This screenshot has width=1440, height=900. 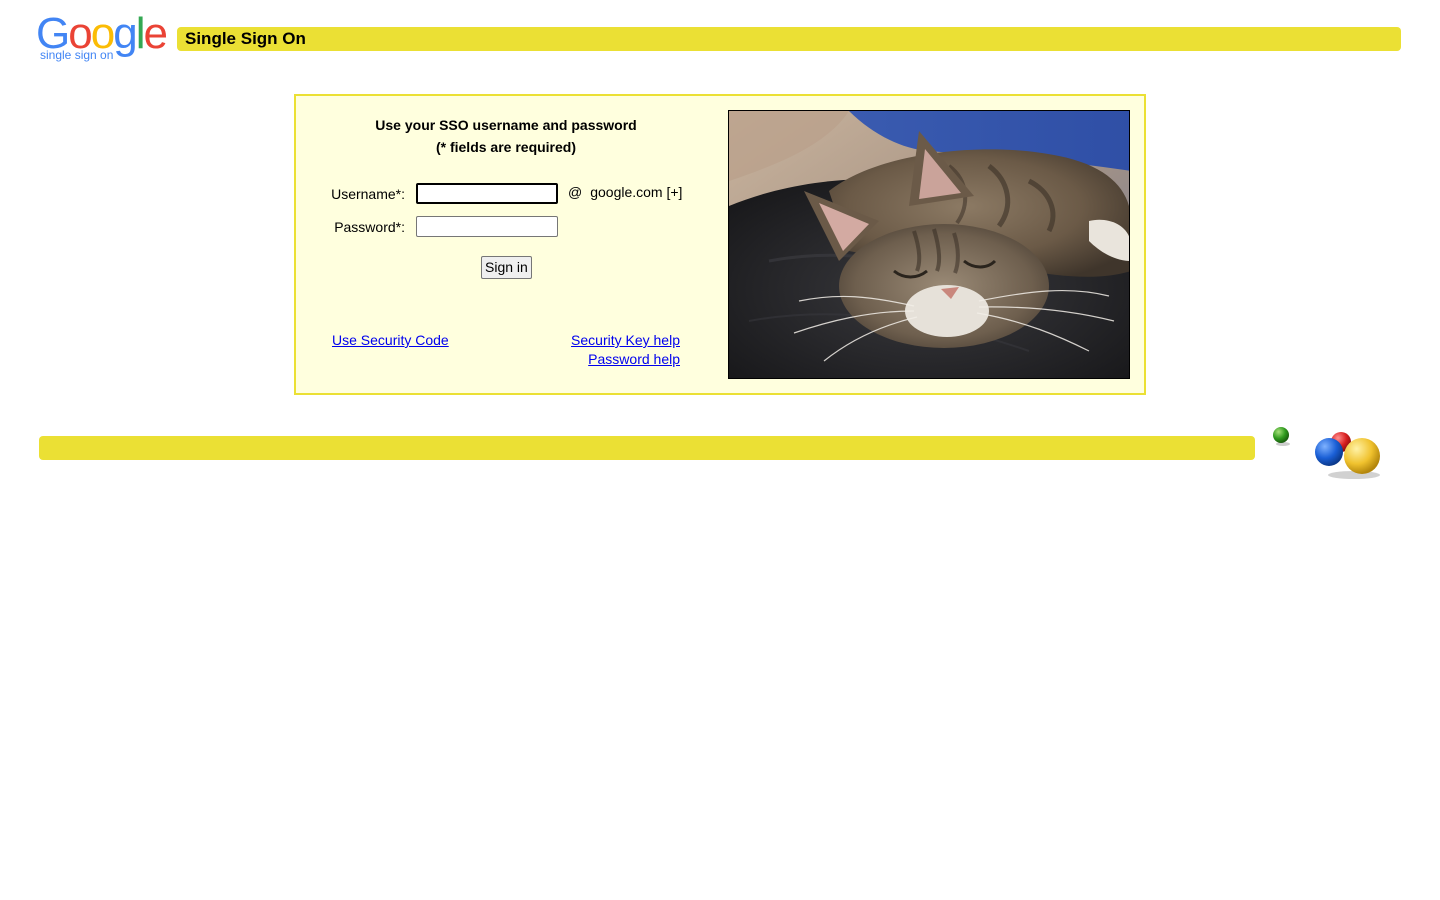 What do you see at coordinates (506, 147) in the screenshot?
I see `instructions-line-2: (* fields are required)` at bounding box center [506, 147].